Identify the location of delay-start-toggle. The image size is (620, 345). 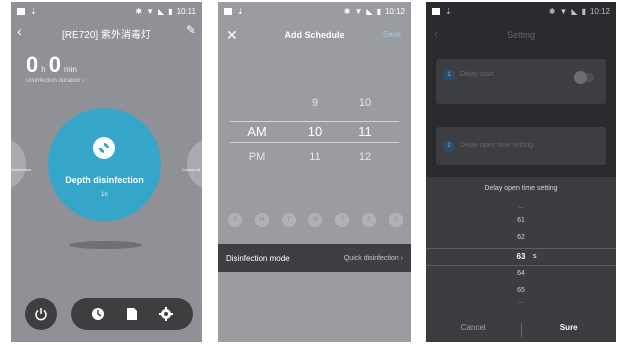
(584, 77).